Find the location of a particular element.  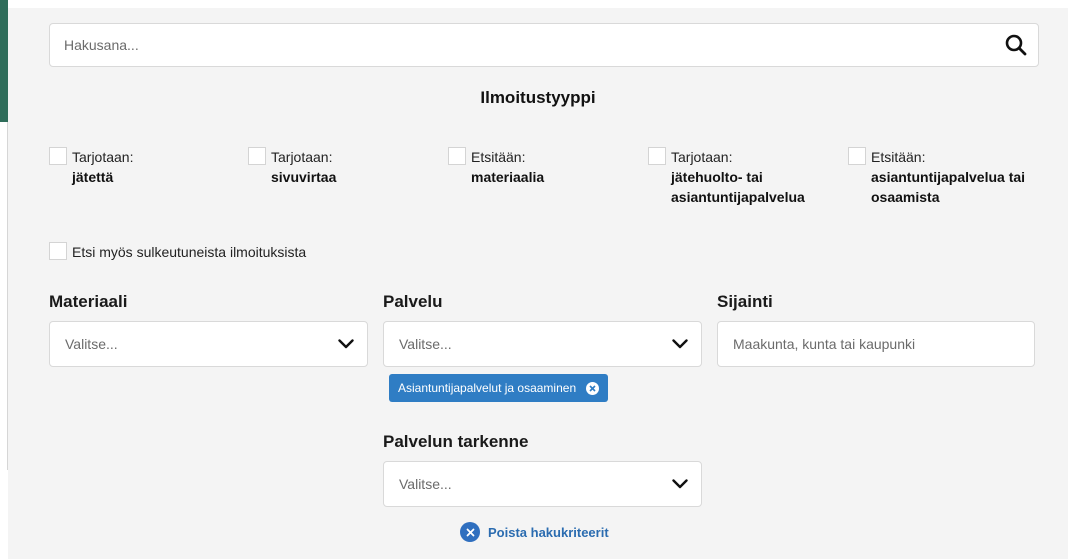

close-circle-icon is located at coordinates (470, 532).